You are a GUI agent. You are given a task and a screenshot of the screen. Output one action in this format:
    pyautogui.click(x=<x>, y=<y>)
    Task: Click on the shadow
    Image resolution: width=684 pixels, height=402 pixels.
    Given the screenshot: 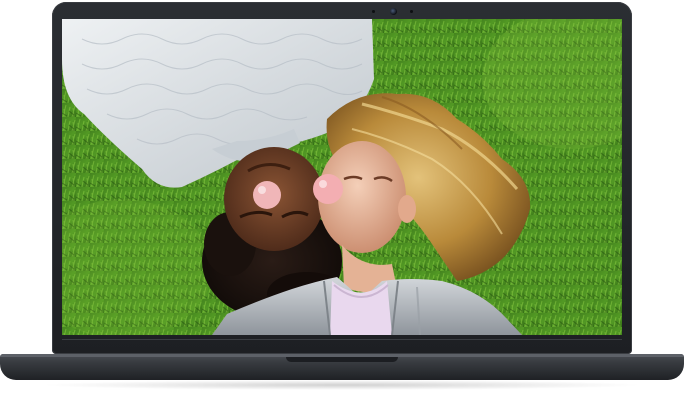 What is the action you would take?
    pyautogui.click(x=342, y=385)
    